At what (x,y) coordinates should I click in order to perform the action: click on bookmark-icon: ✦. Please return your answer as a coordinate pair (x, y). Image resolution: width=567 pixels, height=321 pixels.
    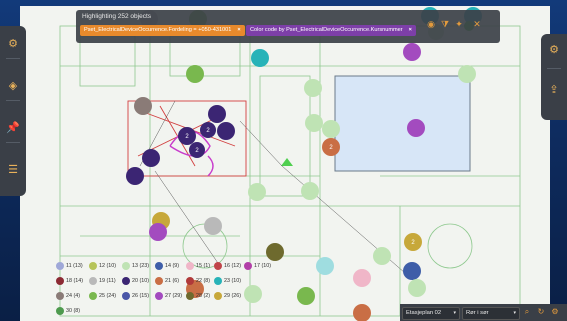
    Looking at the image, I should click on (459, 24).